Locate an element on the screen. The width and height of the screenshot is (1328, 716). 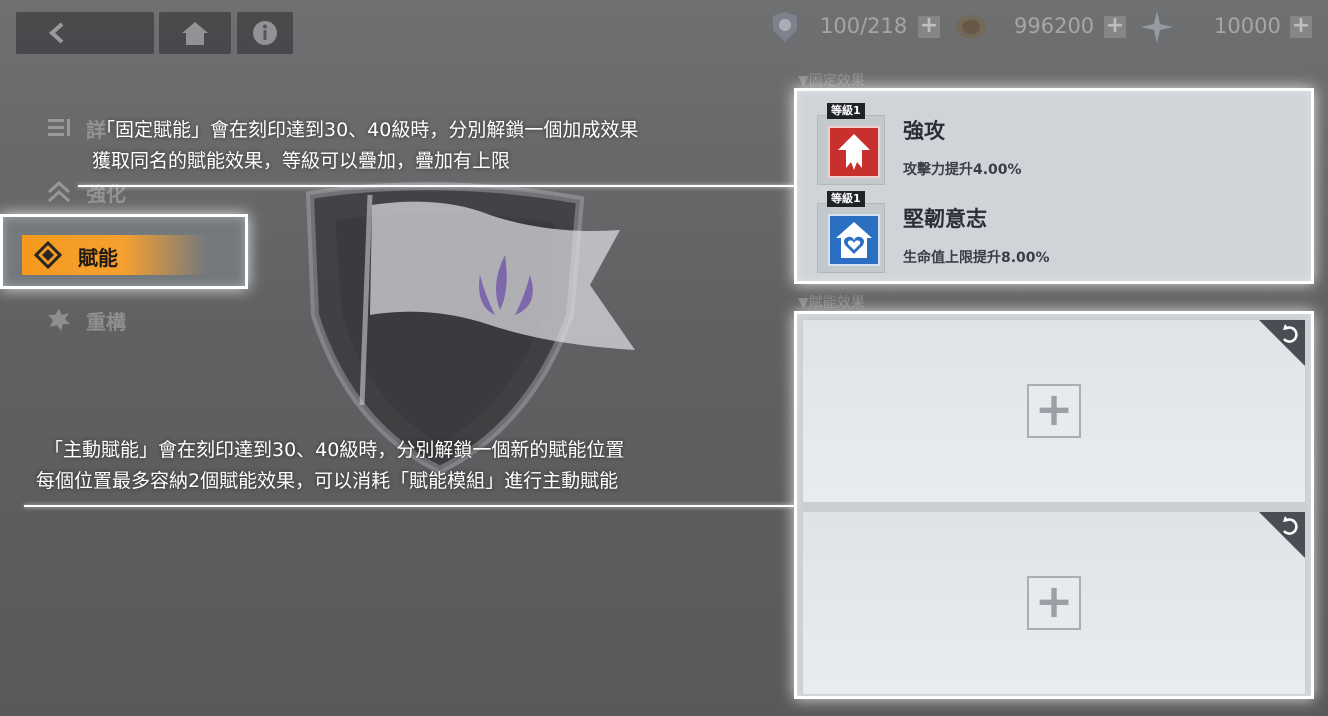
stamina-add-button: + is located at coordinates (929, 26).